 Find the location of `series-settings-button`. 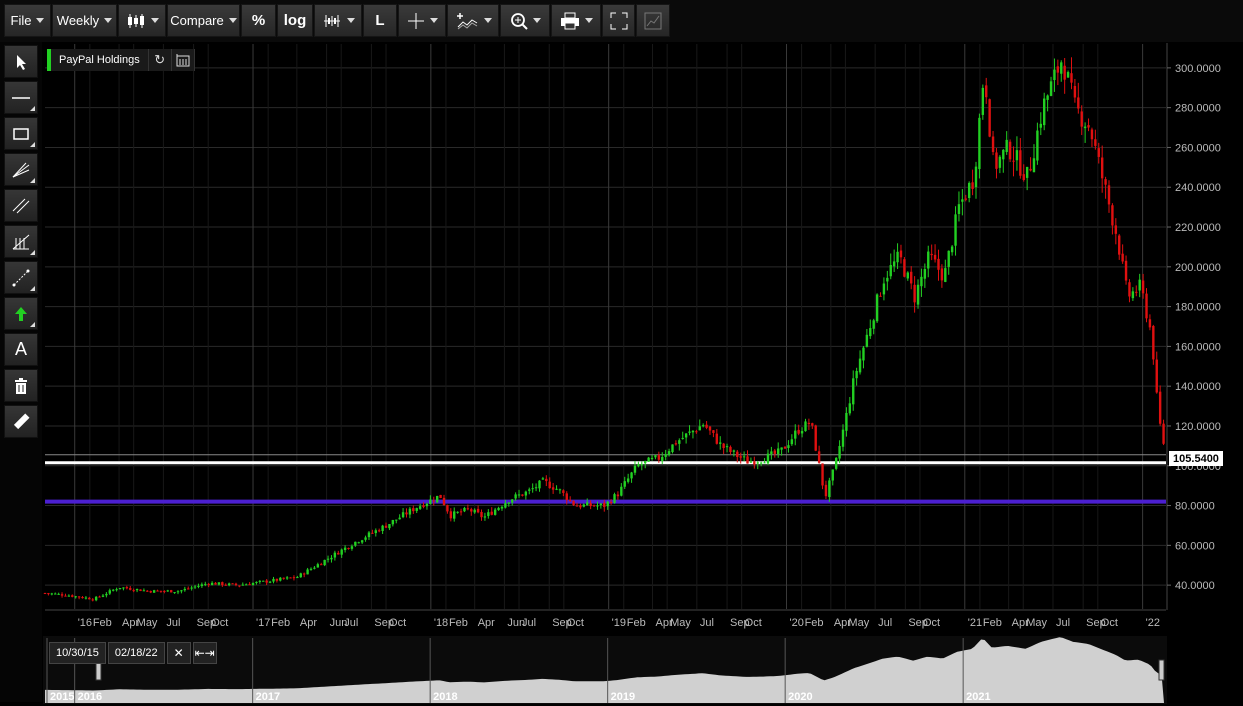

series-settings-button is located at coordinates (183, 60).